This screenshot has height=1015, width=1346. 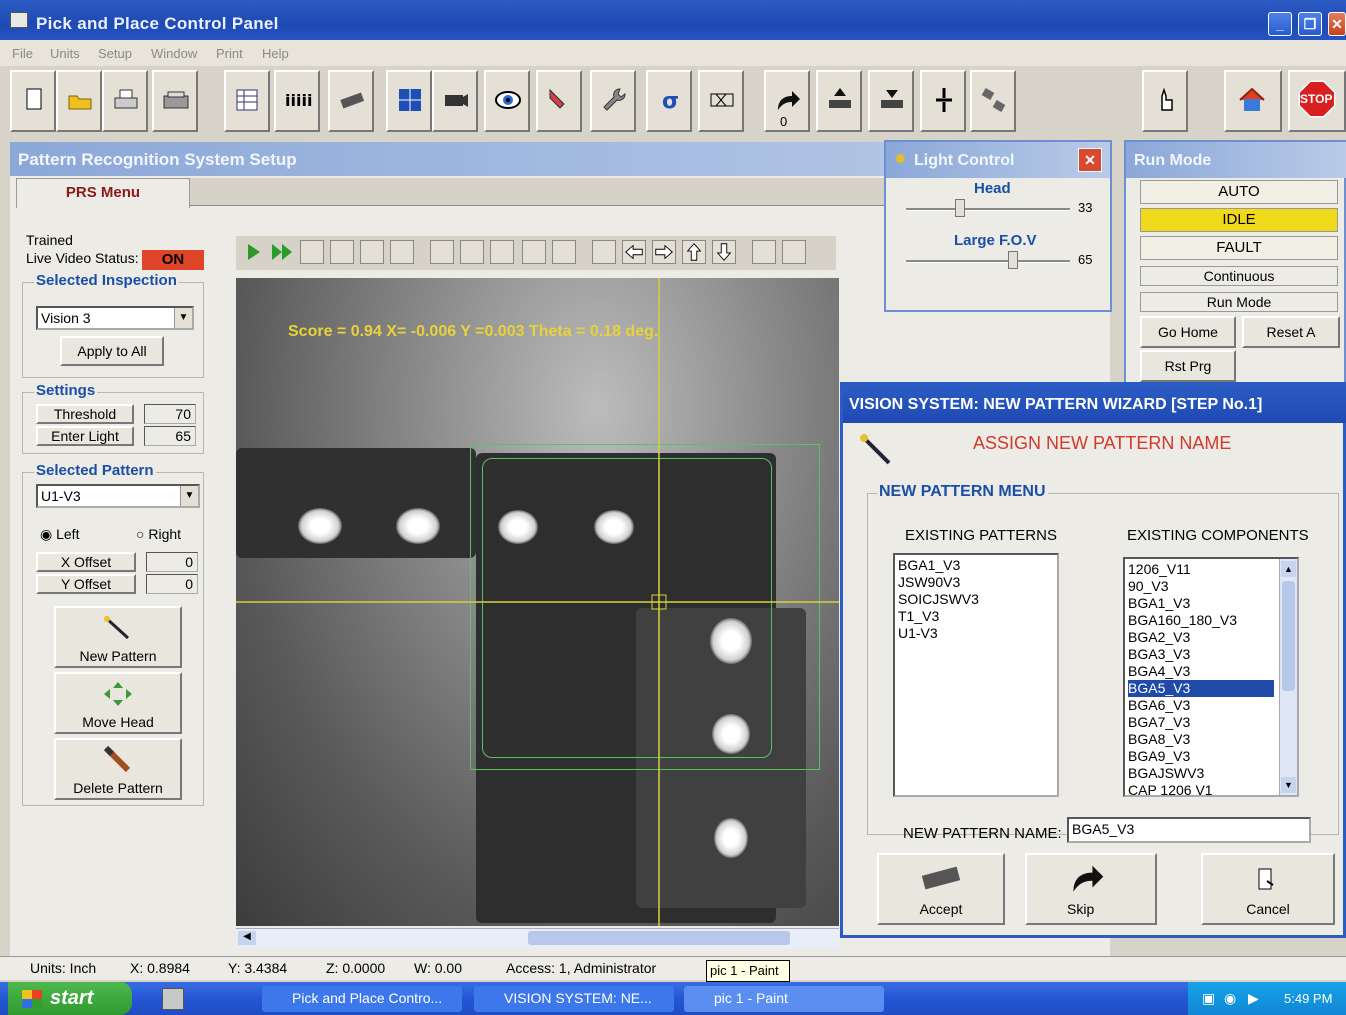 I want to click on enter-light-field: 65, so click(x=170, y=436).